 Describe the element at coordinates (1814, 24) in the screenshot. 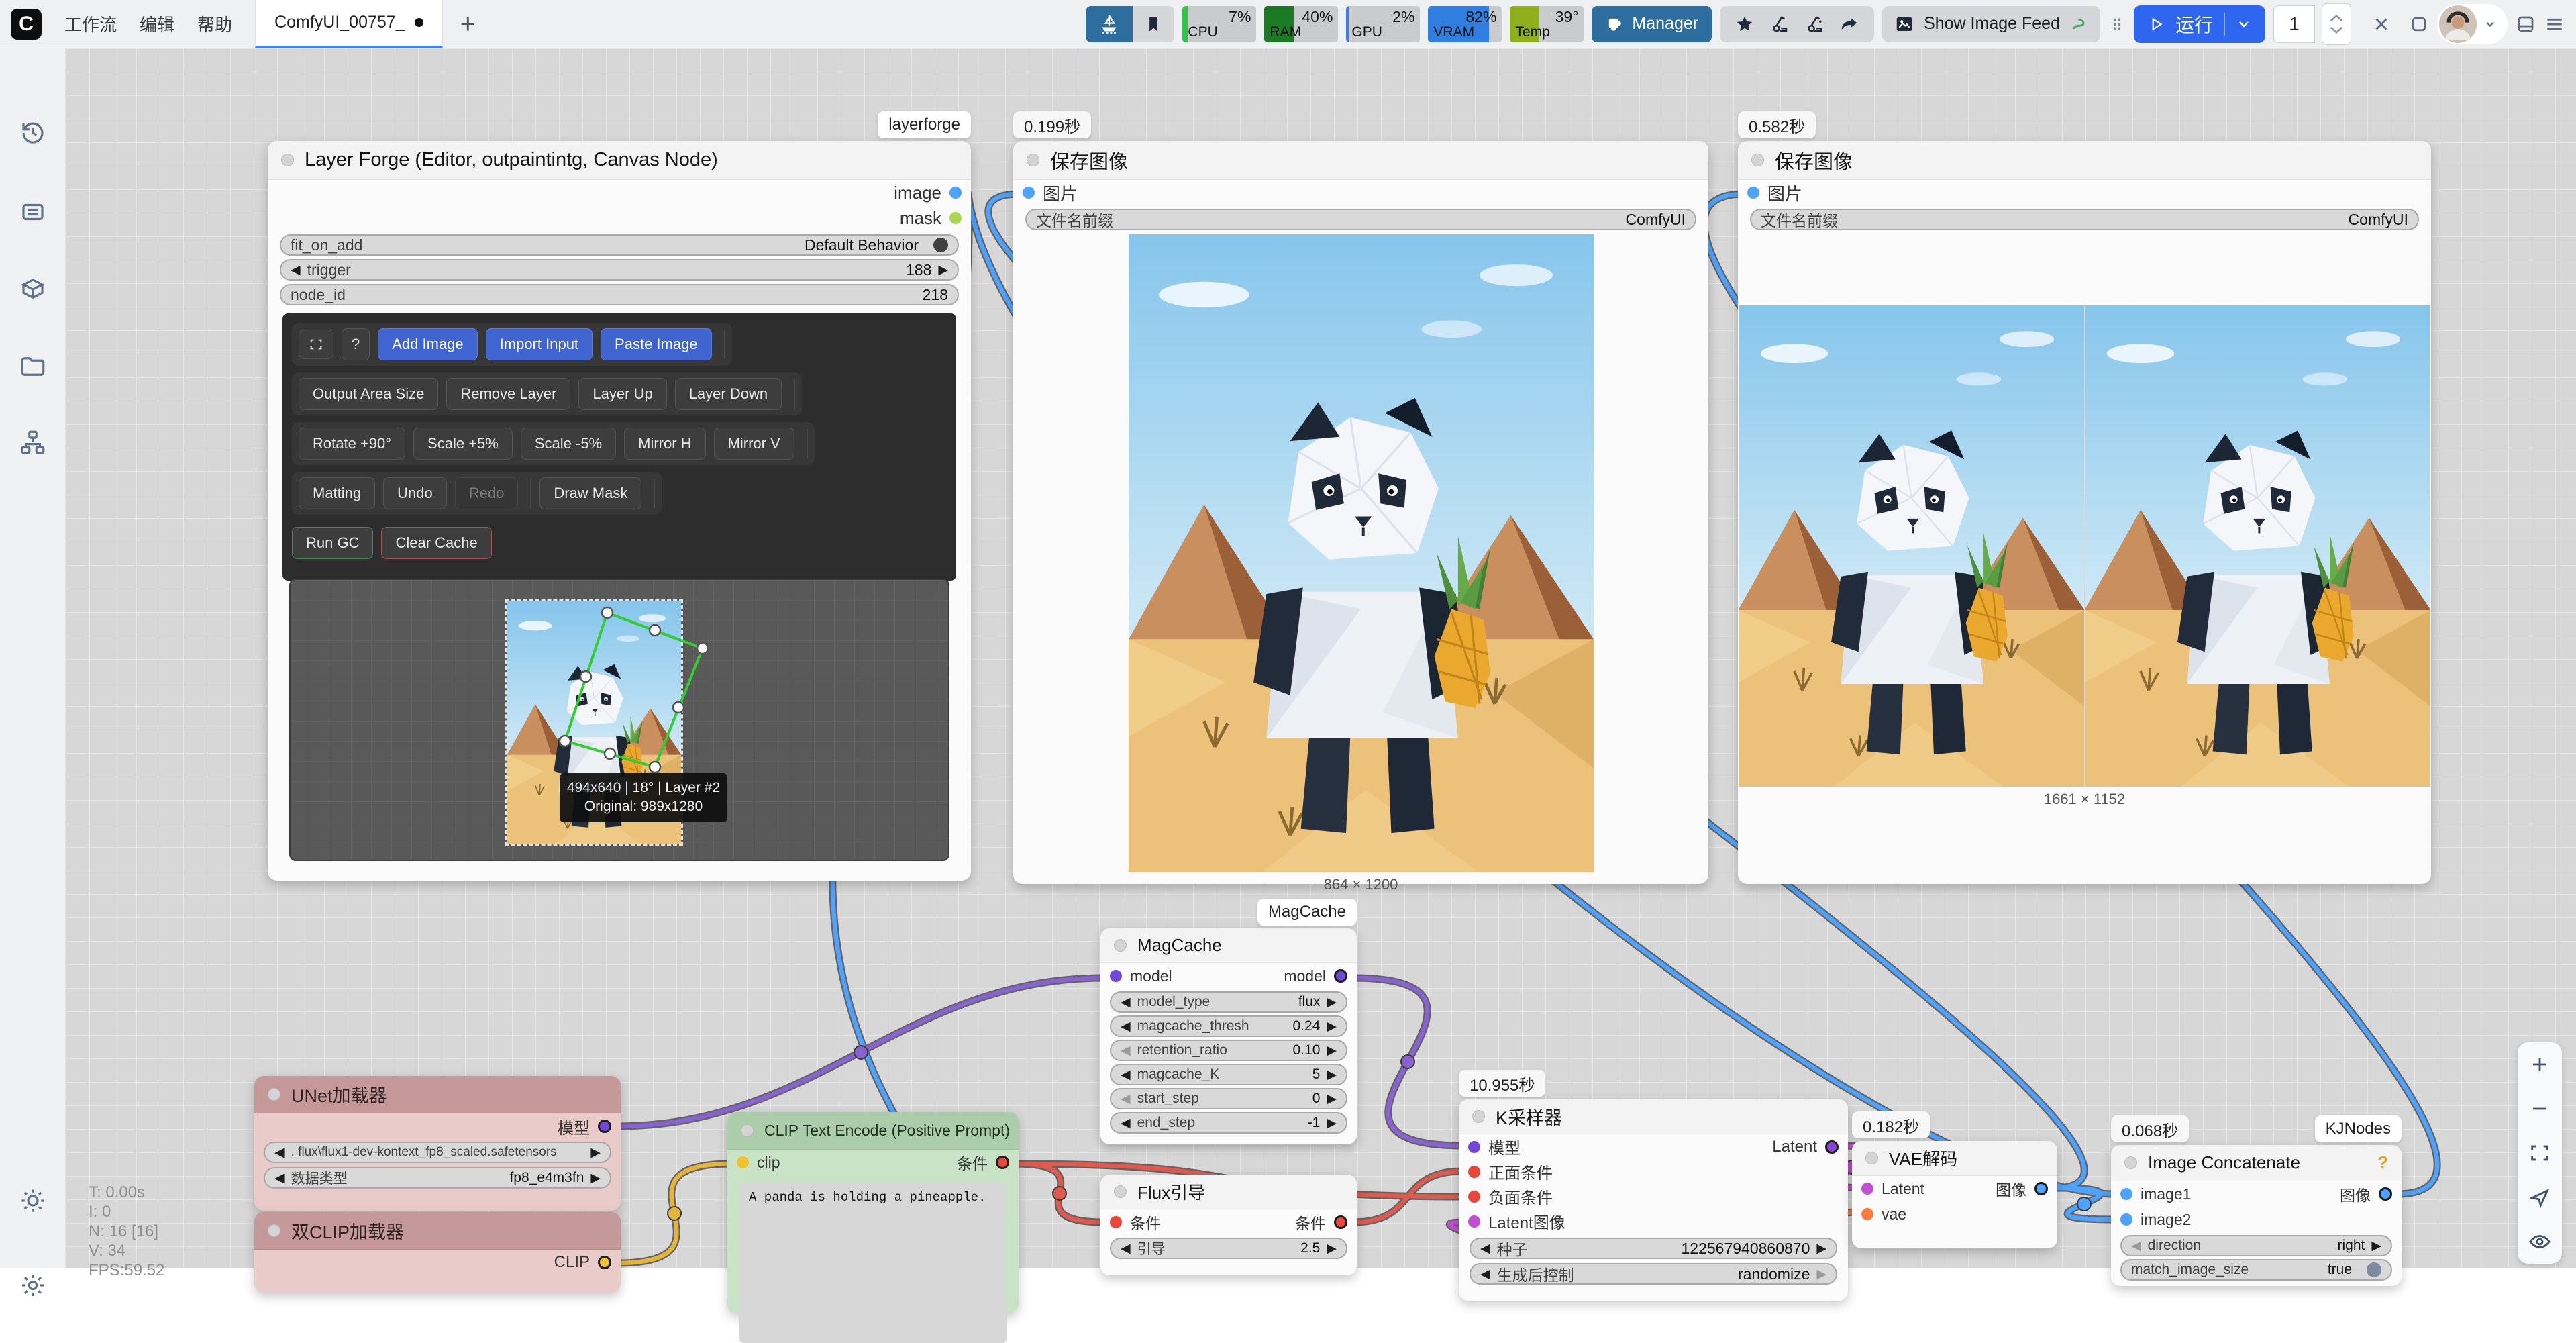

I see `clear-cache-vacuum-icon` at that location.